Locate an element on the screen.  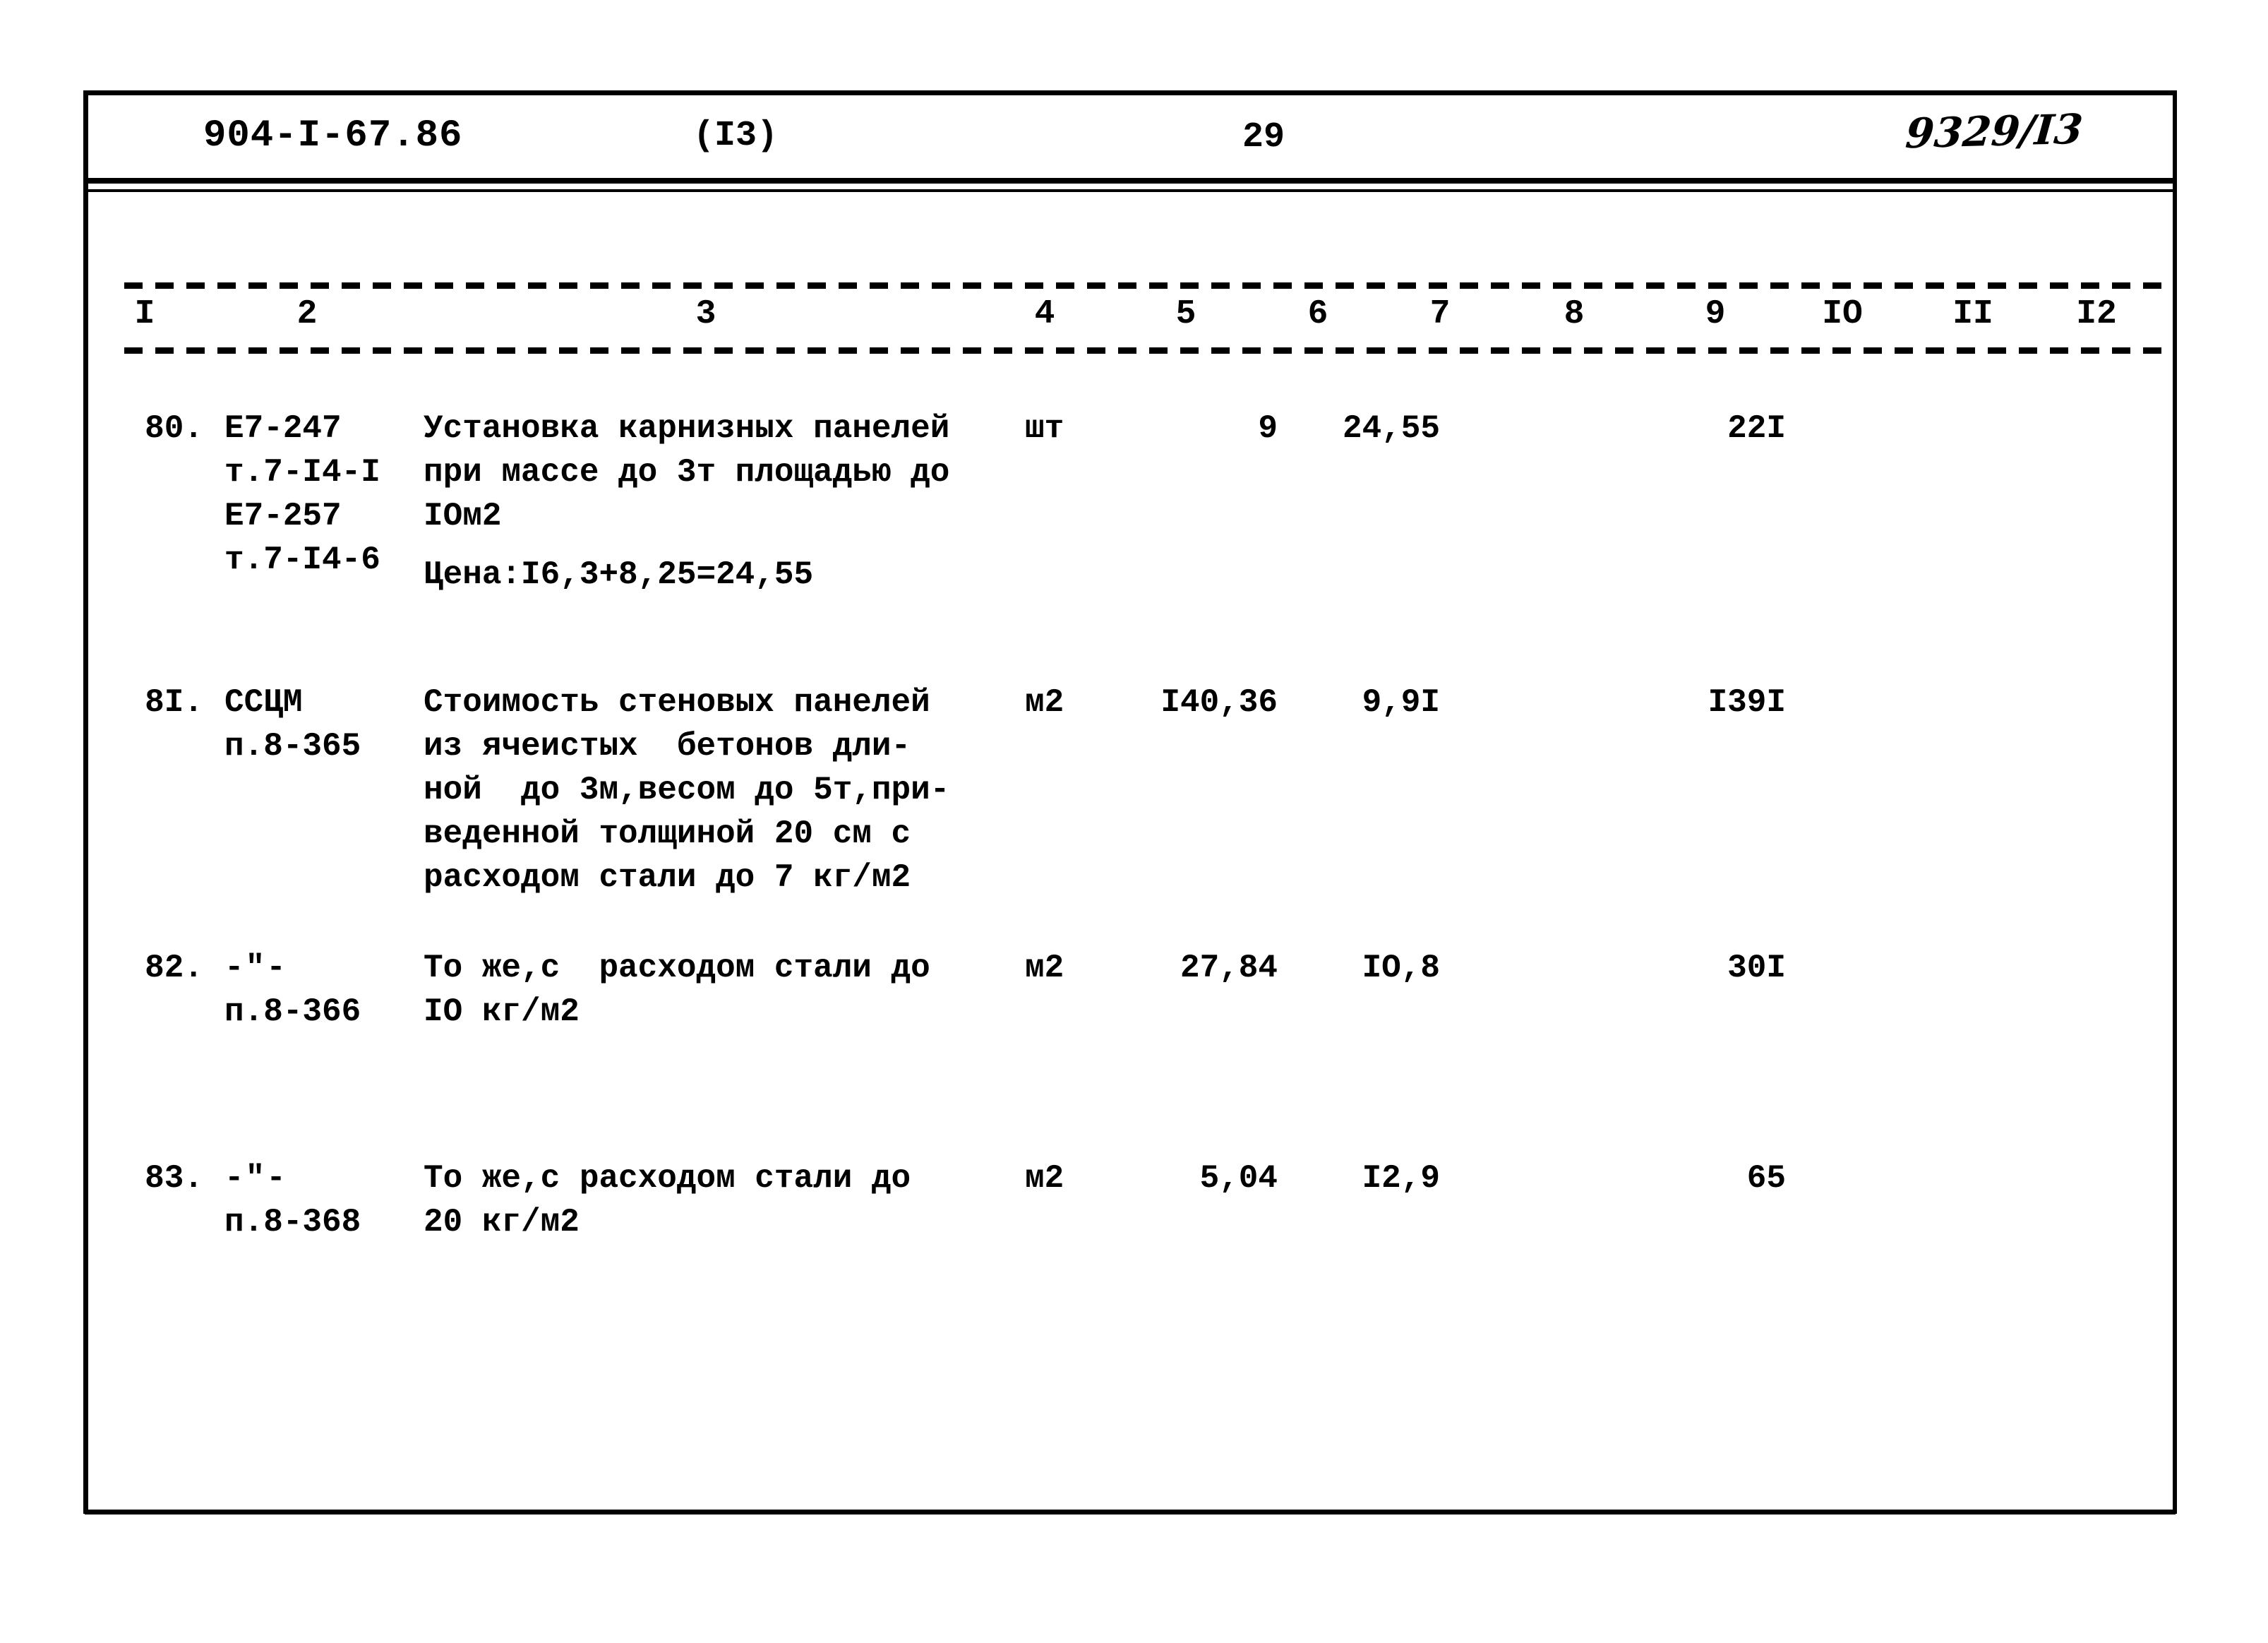
column-number-2: 2 is located at coordinates (307, 314).